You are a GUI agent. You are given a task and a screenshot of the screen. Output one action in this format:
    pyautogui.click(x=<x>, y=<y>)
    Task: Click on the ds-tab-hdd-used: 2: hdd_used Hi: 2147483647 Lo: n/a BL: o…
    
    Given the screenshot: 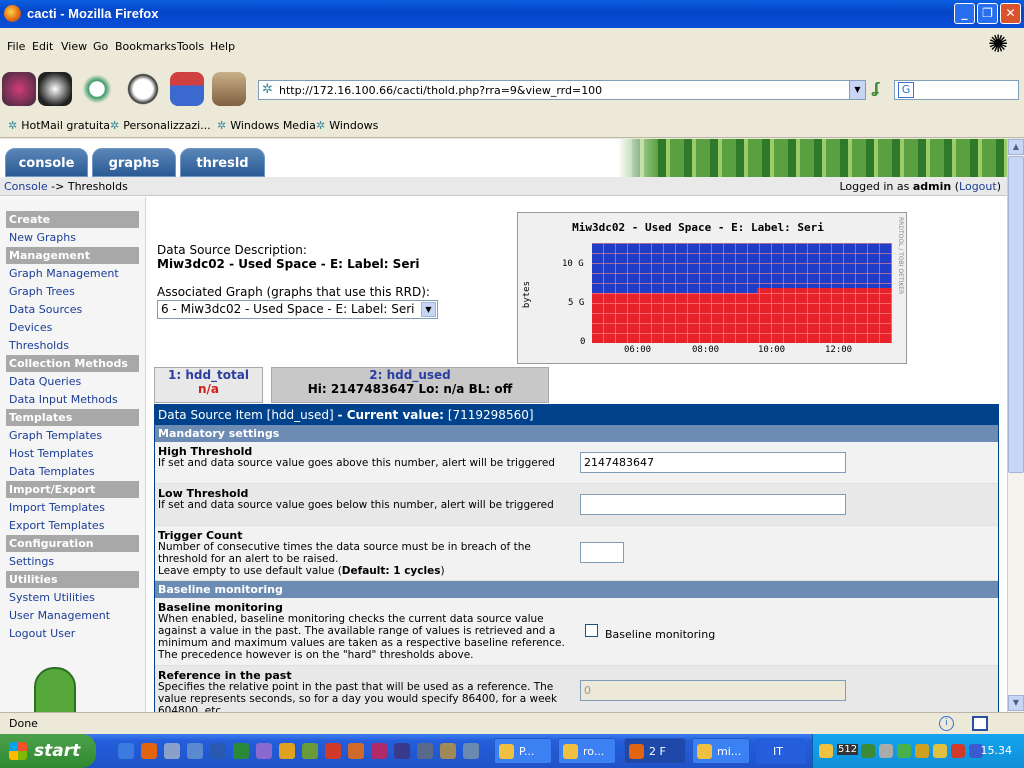 What is the action you would take?
    pyautogui.click(x=410, y=385)
    